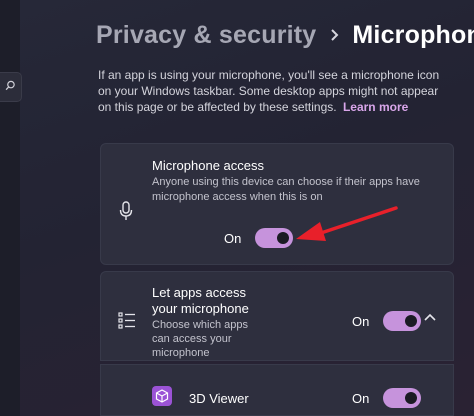  I want to click on microphone-icon, so click(126, 211).